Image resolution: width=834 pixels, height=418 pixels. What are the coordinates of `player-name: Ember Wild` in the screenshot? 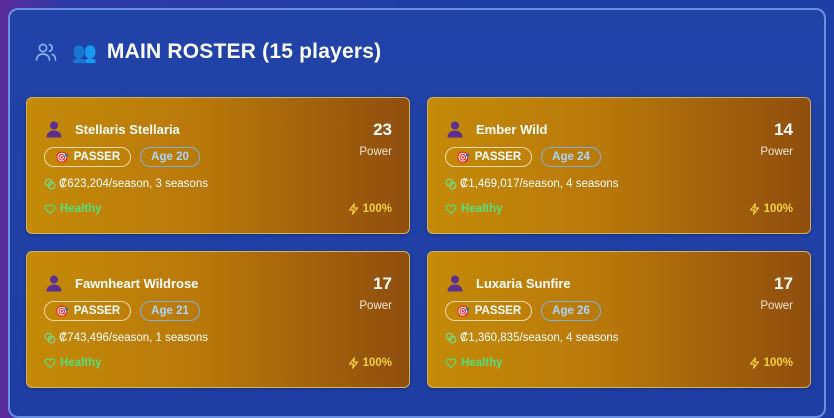 It's located at (512, 129).